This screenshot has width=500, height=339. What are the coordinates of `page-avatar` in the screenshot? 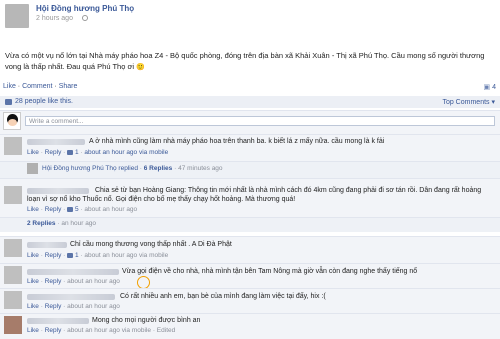 It's located at (17, 16).